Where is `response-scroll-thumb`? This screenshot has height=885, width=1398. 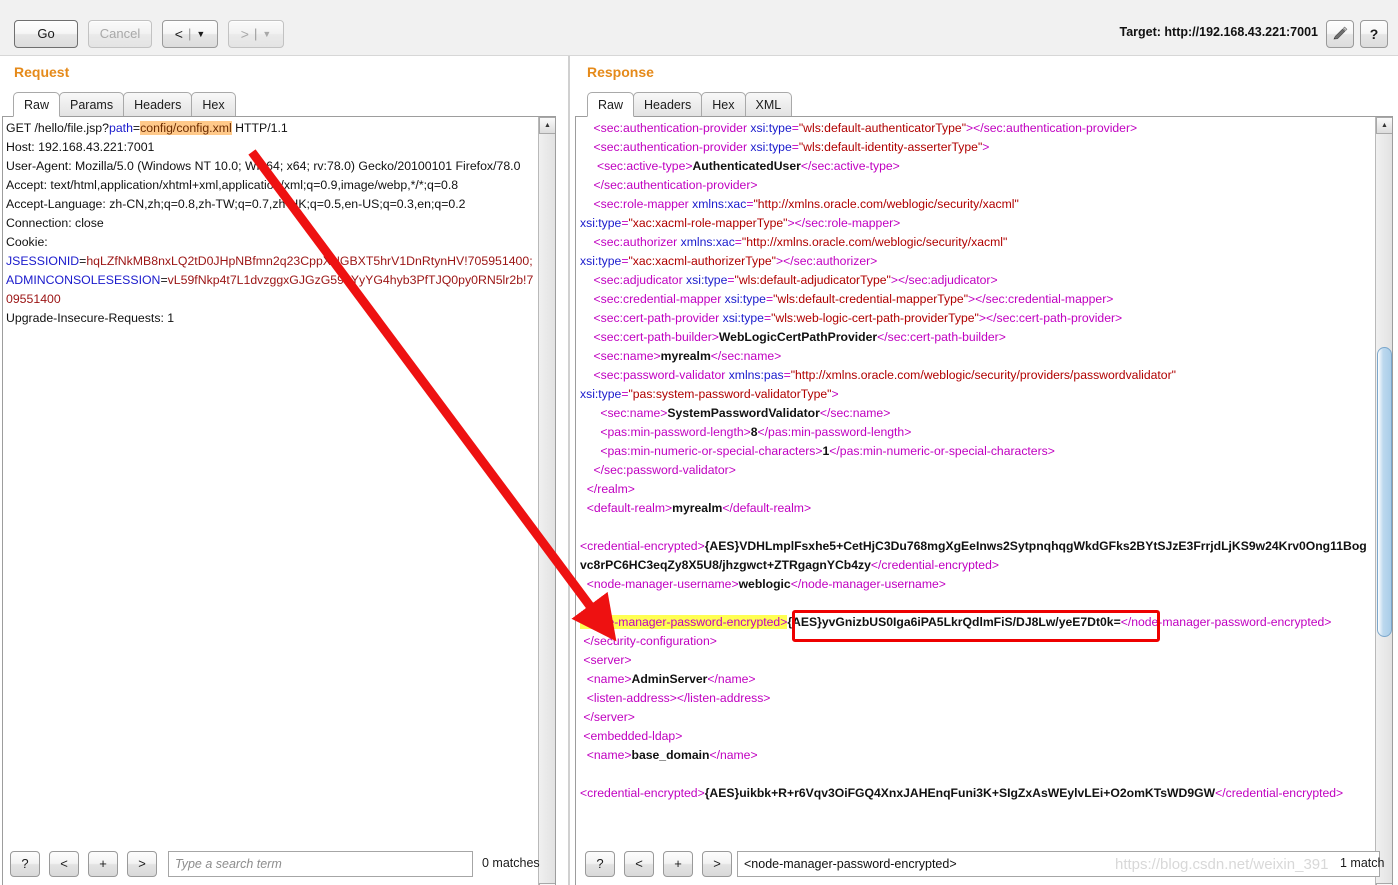
response-scroll-thumb is located at coordinates (1384, 492).